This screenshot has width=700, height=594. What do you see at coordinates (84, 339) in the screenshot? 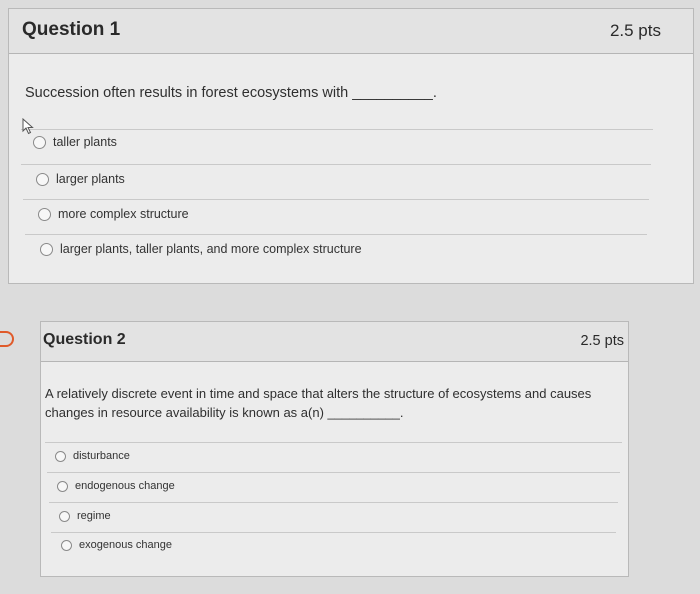
I see `question-2-title: Question 2` at bounding box center [84, 339].